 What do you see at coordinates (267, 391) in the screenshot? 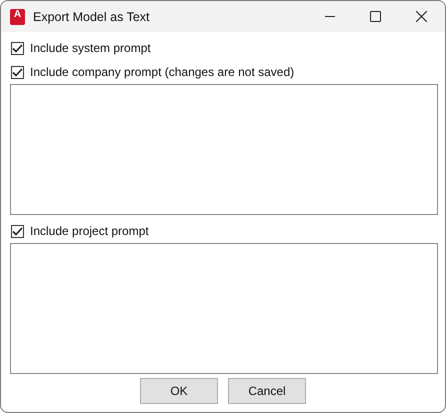
I see `dialog-button: Cancel` at bounding box center [267, 391].